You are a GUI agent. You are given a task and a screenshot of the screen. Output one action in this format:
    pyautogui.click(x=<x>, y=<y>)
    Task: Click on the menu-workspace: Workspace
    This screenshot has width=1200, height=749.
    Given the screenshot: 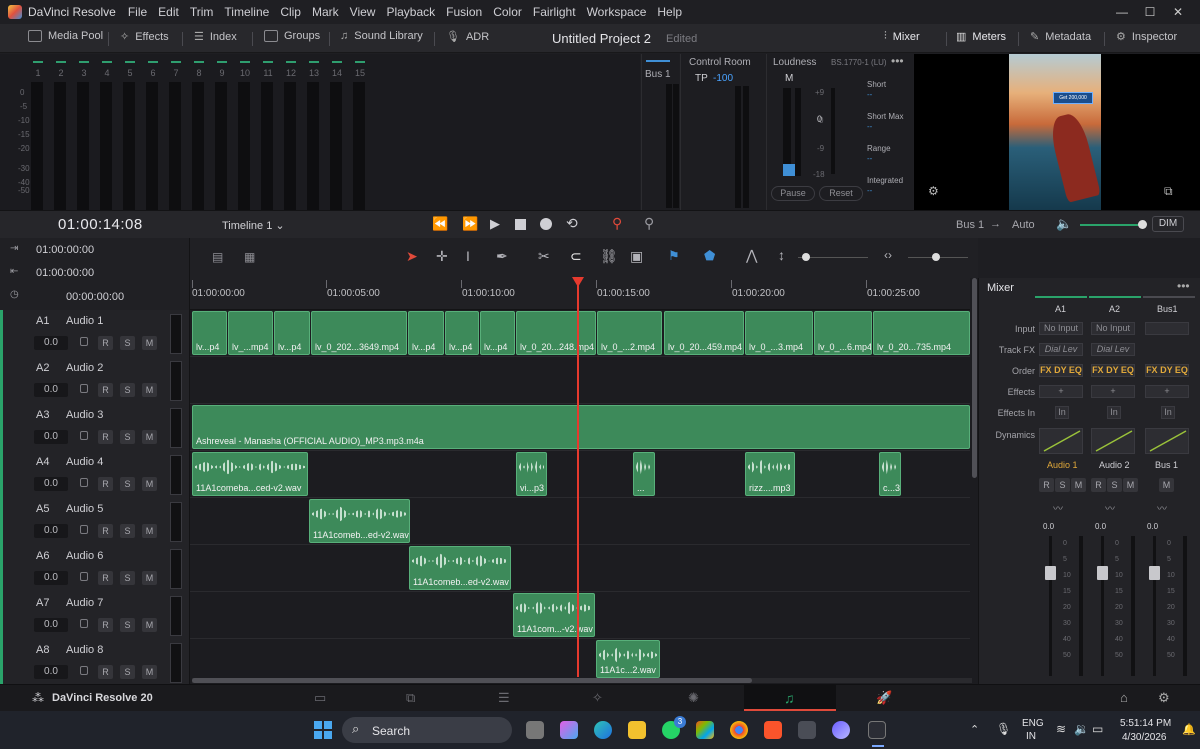 What is the action you would take?
    pyautogui.click(x=617, y=12)
    